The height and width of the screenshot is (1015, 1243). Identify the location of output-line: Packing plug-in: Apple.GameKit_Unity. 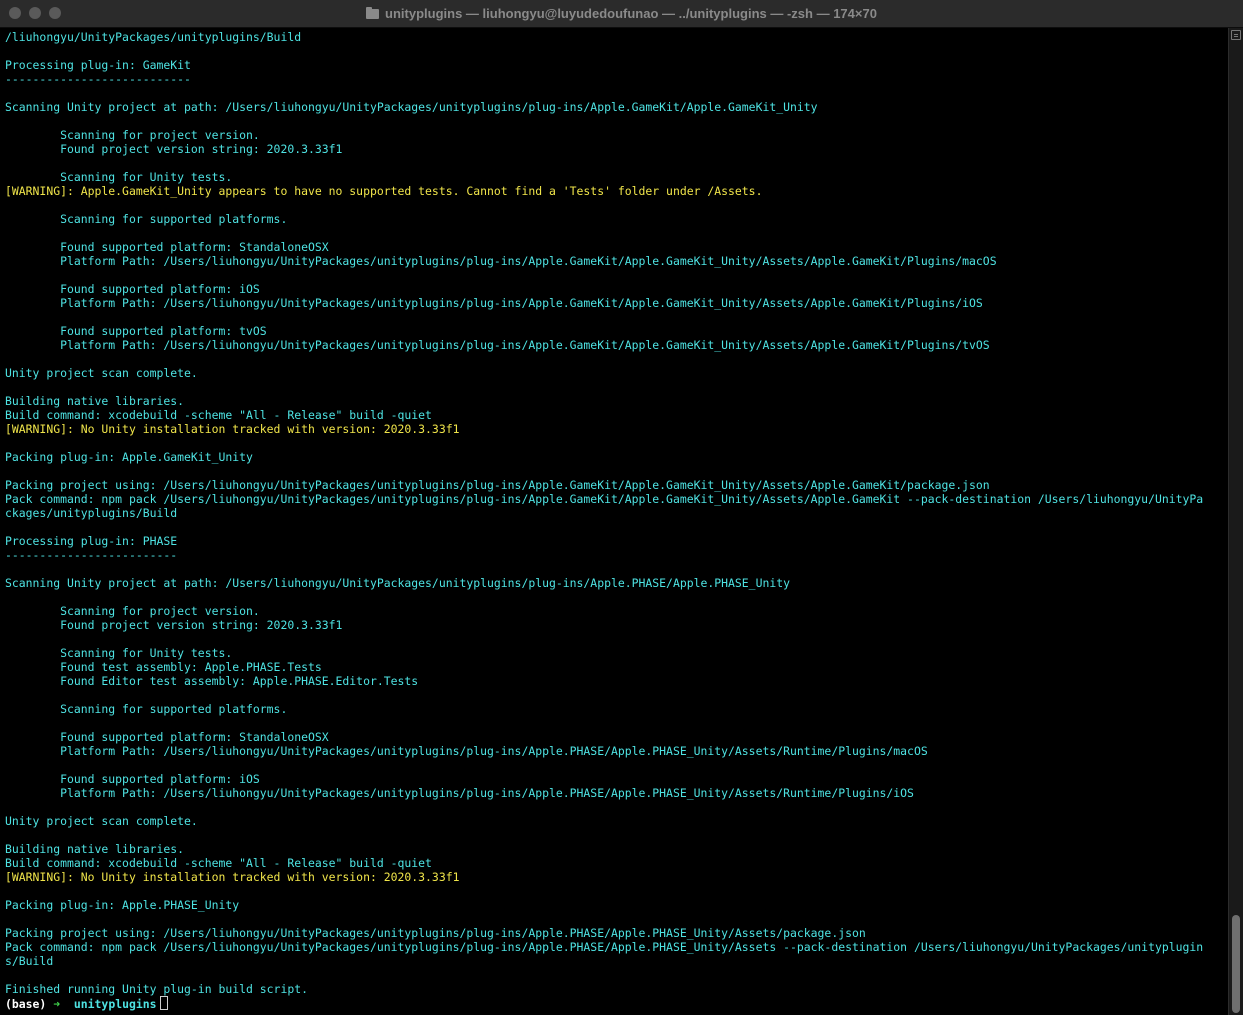
(129, 457).